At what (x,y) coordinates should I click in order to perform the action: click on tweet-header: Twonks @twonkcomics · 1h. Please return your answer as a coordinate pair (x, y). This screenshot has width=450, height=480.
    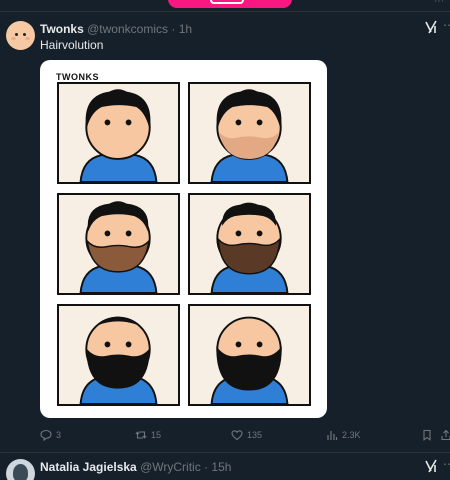
    Looking at the image, I should click on (116, 29).